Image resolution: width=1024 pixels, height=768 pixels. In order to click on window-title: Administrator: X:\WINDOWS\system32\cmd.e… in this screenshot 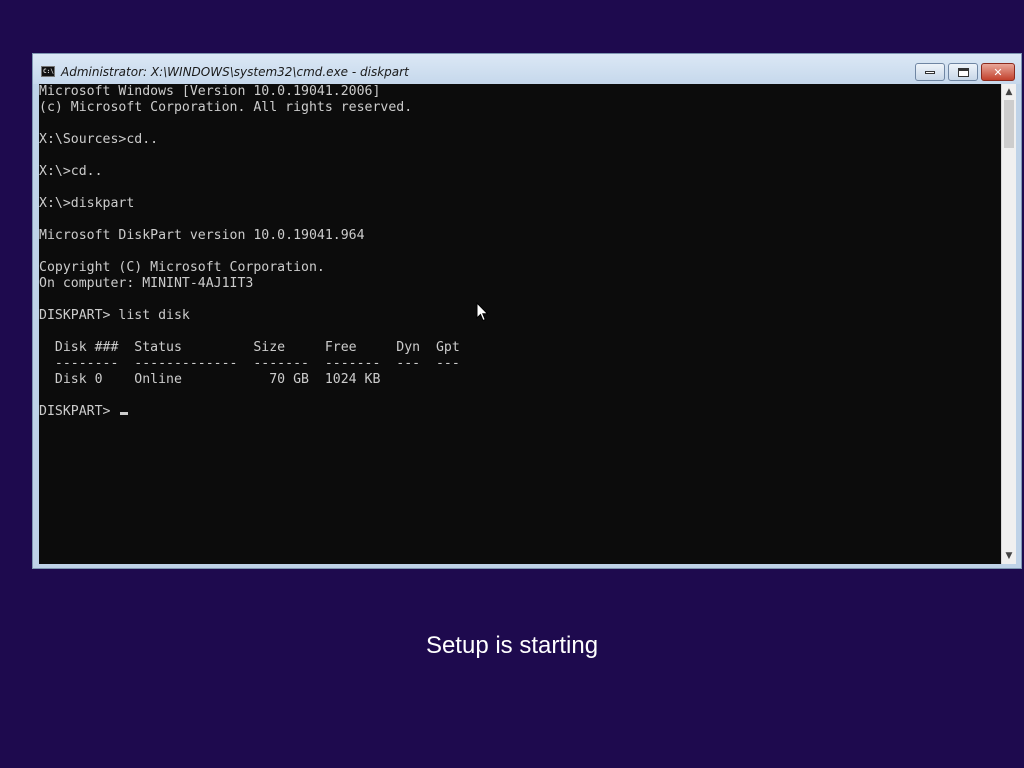, I will do `click(235, 72)`.